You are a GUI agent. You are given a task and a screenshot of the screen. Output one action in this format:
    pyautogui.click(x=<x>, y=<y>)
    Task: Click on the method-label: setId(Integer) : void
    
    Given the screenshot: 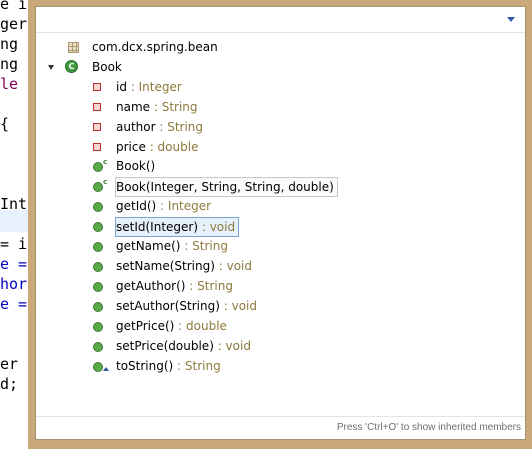 What is the action you would take?
    pyautogui.click(x=177, y=227)
    